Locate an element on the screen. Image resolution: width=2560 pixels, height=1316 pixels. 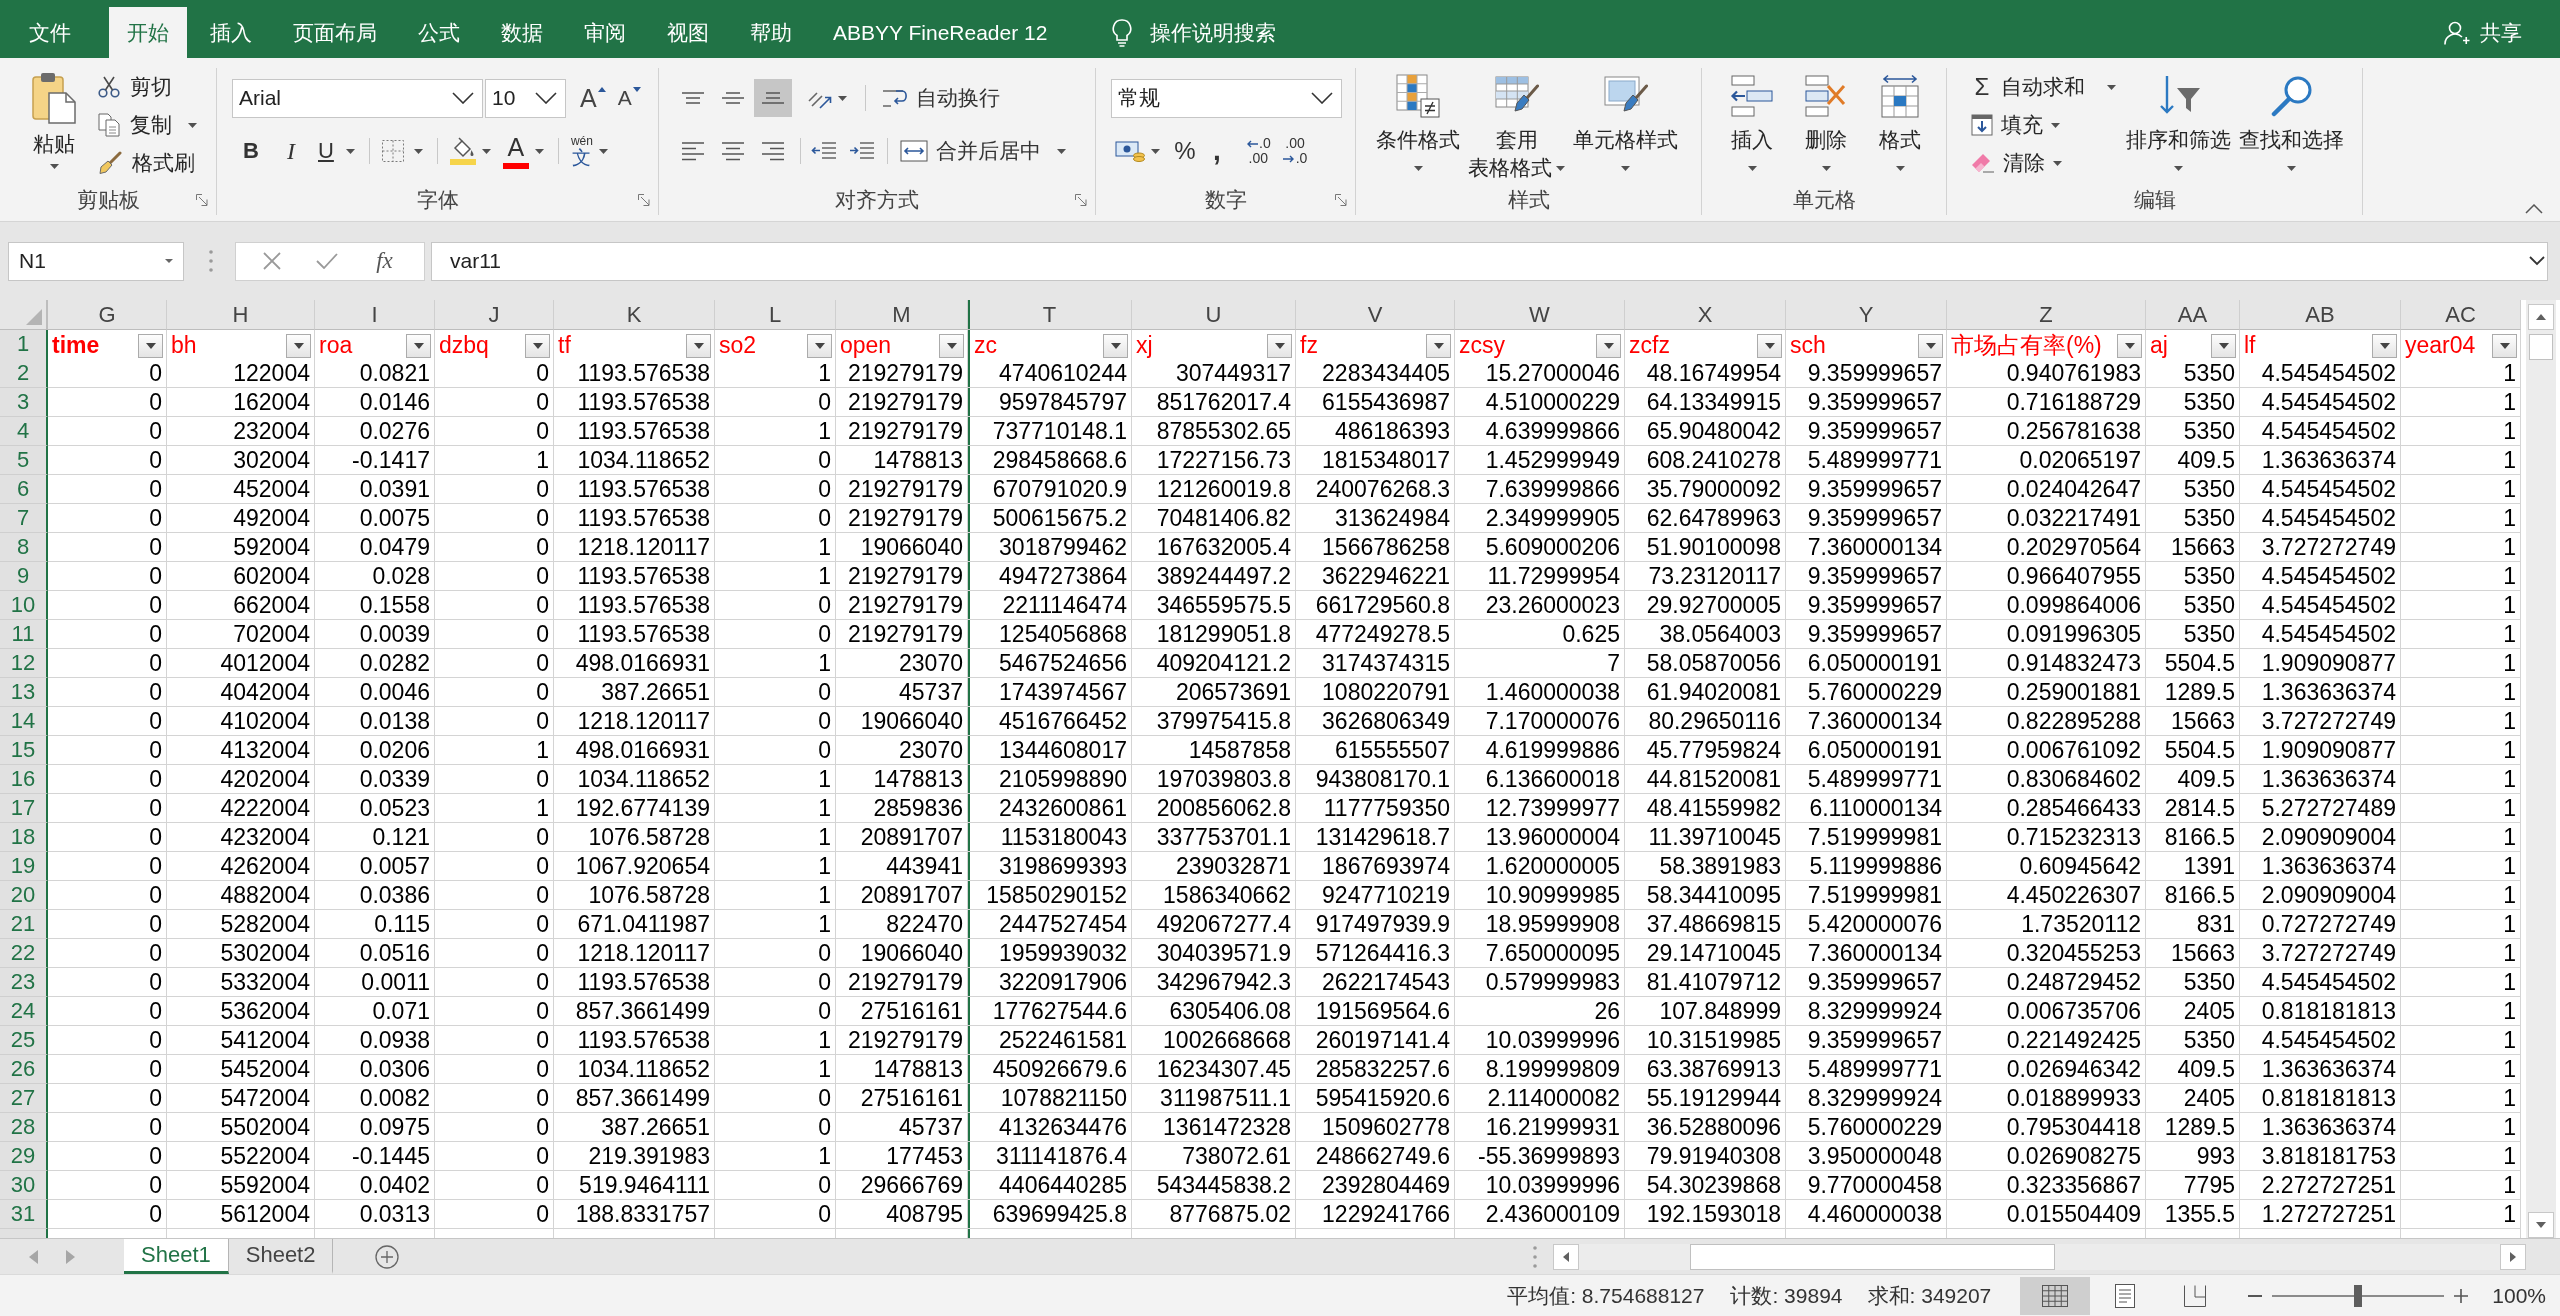
sort-filter-button: 排序和筛选 is located at coordinates (2178, 126).